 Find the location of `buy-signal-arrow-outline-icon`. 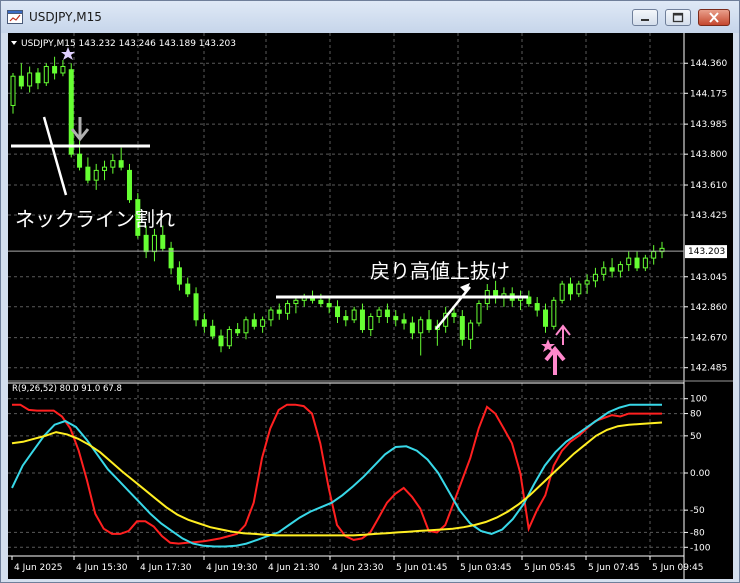

buy-signal-arrow-outline-icon is located at coordinates (563, 334).